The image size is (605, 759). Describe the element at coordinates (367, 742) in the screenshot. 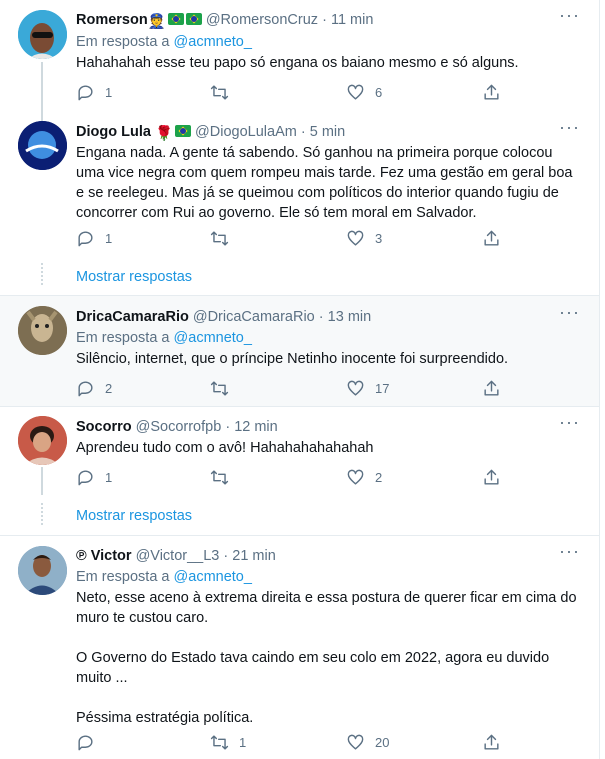

I see `like-button: 20` at that location.